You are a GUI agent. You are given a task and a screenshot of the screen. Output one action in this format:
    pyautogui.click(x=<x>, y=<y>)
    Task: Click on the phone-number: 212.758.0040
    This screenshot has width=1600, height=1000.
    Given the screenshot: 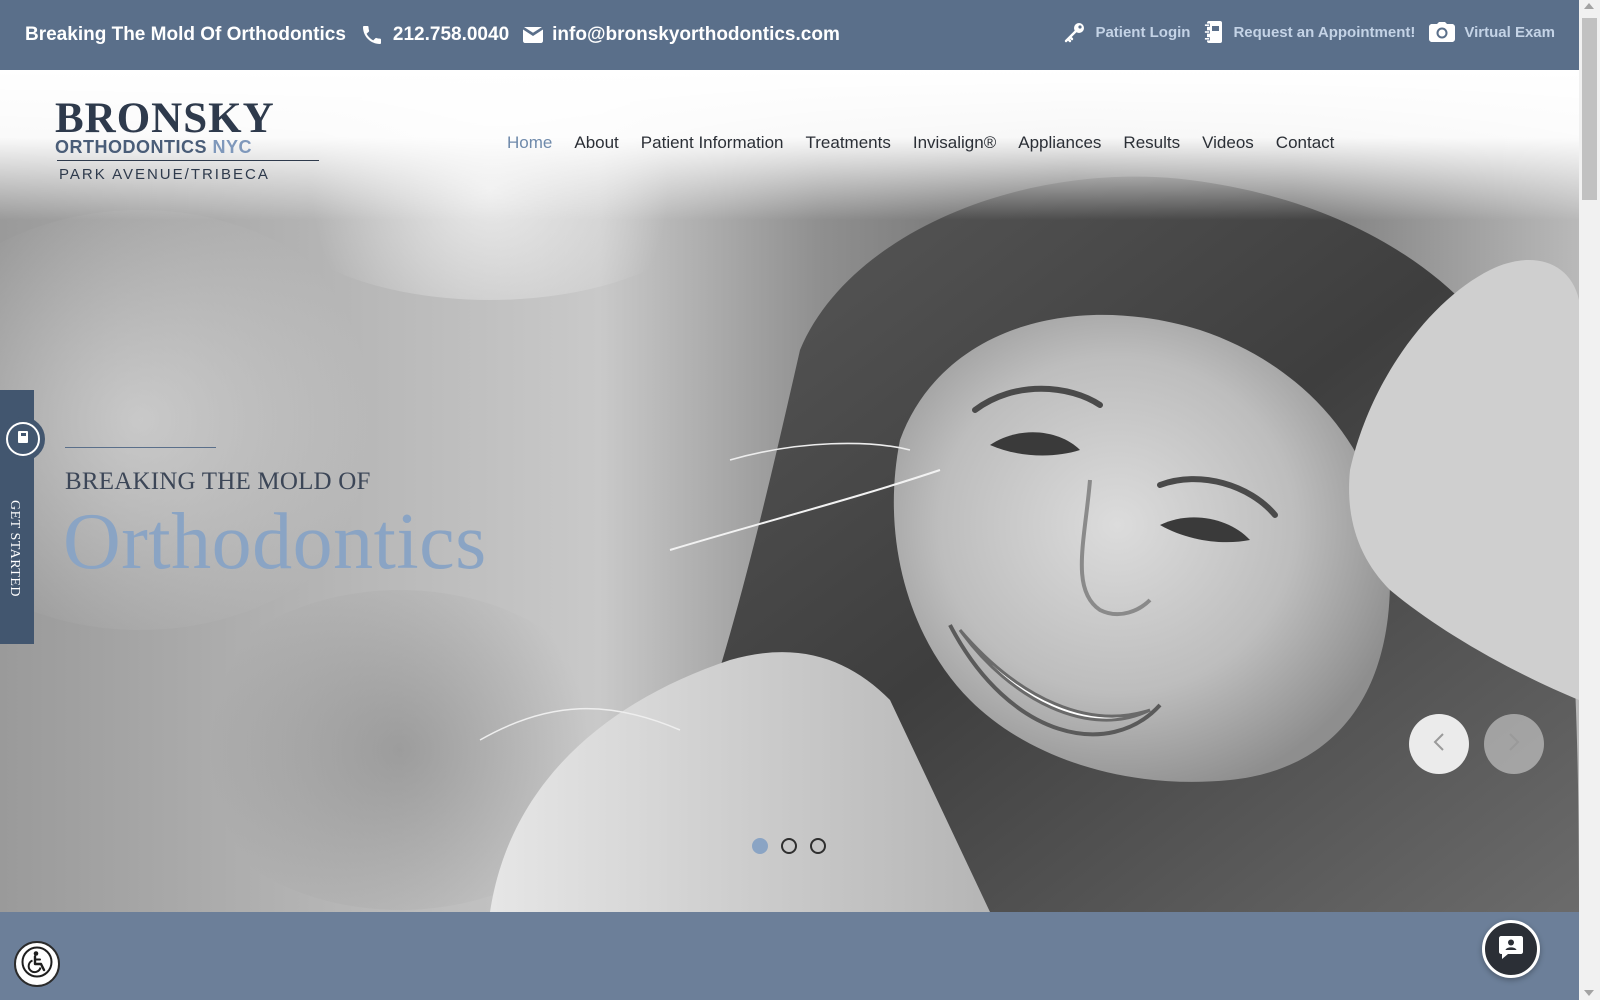 What is the action you would take?
    pyautogui.click(x=451, y=34)
    